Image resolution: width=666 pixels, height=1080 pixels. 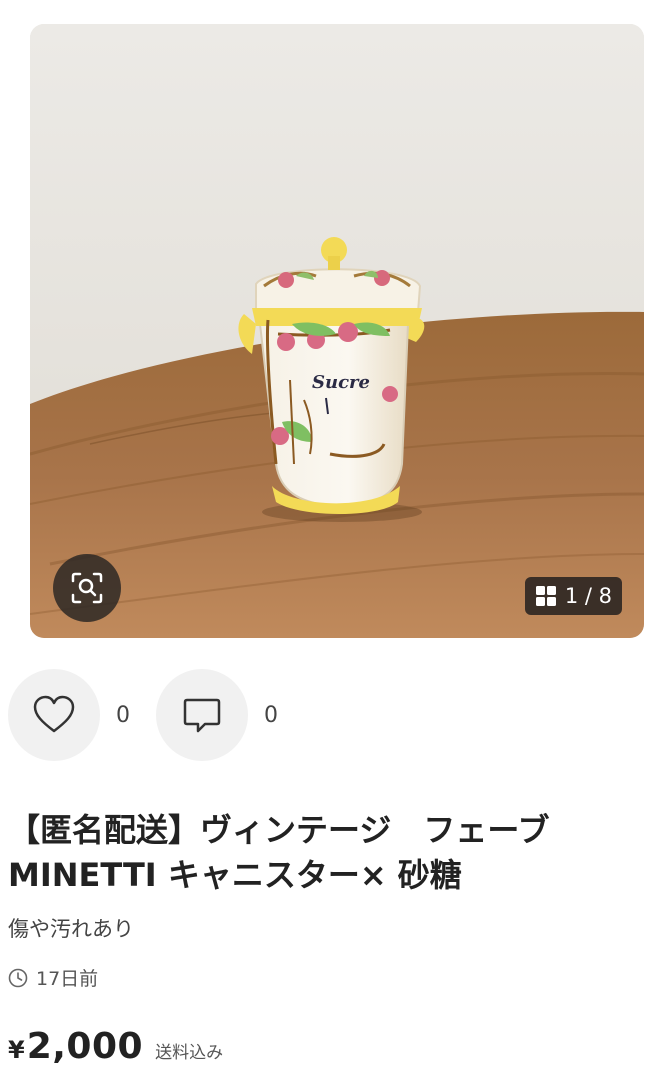 I want to click on item-condition: 傷や汚れあり, so click(x=71, y=929).